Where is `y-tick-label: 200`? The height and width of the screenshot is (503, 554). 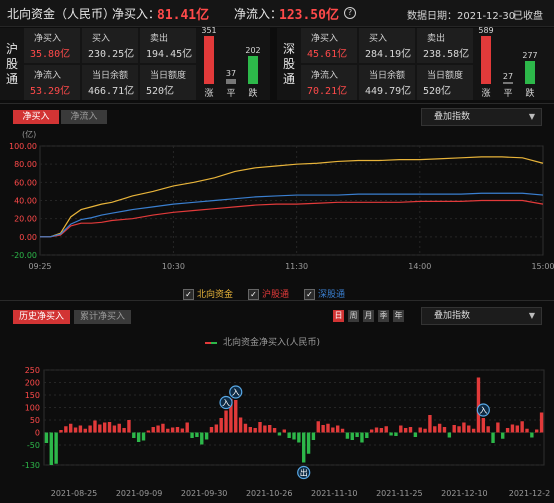 y-tick-label: 200 is located at coordinates (32, 383).